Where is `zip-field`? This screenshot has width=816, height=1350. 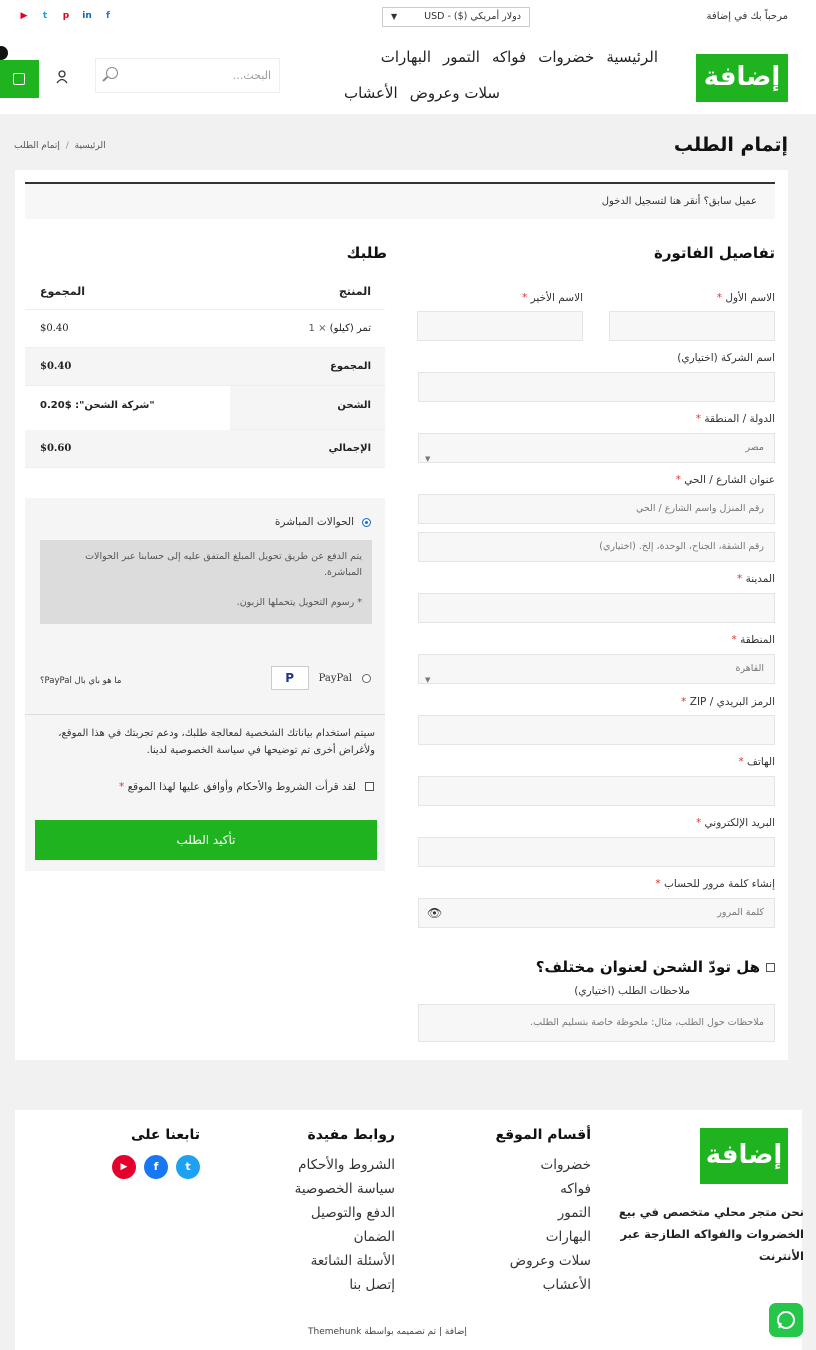 zip-field is located at coordinates (596, 730).